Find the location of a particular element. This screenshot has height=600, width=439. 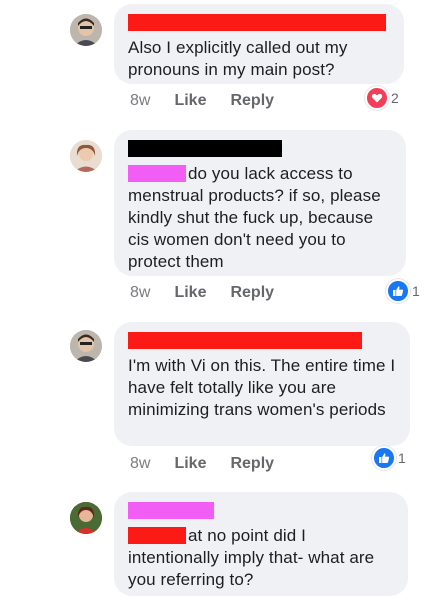

reaction-count: 2 is located at coordinates (395, 98).